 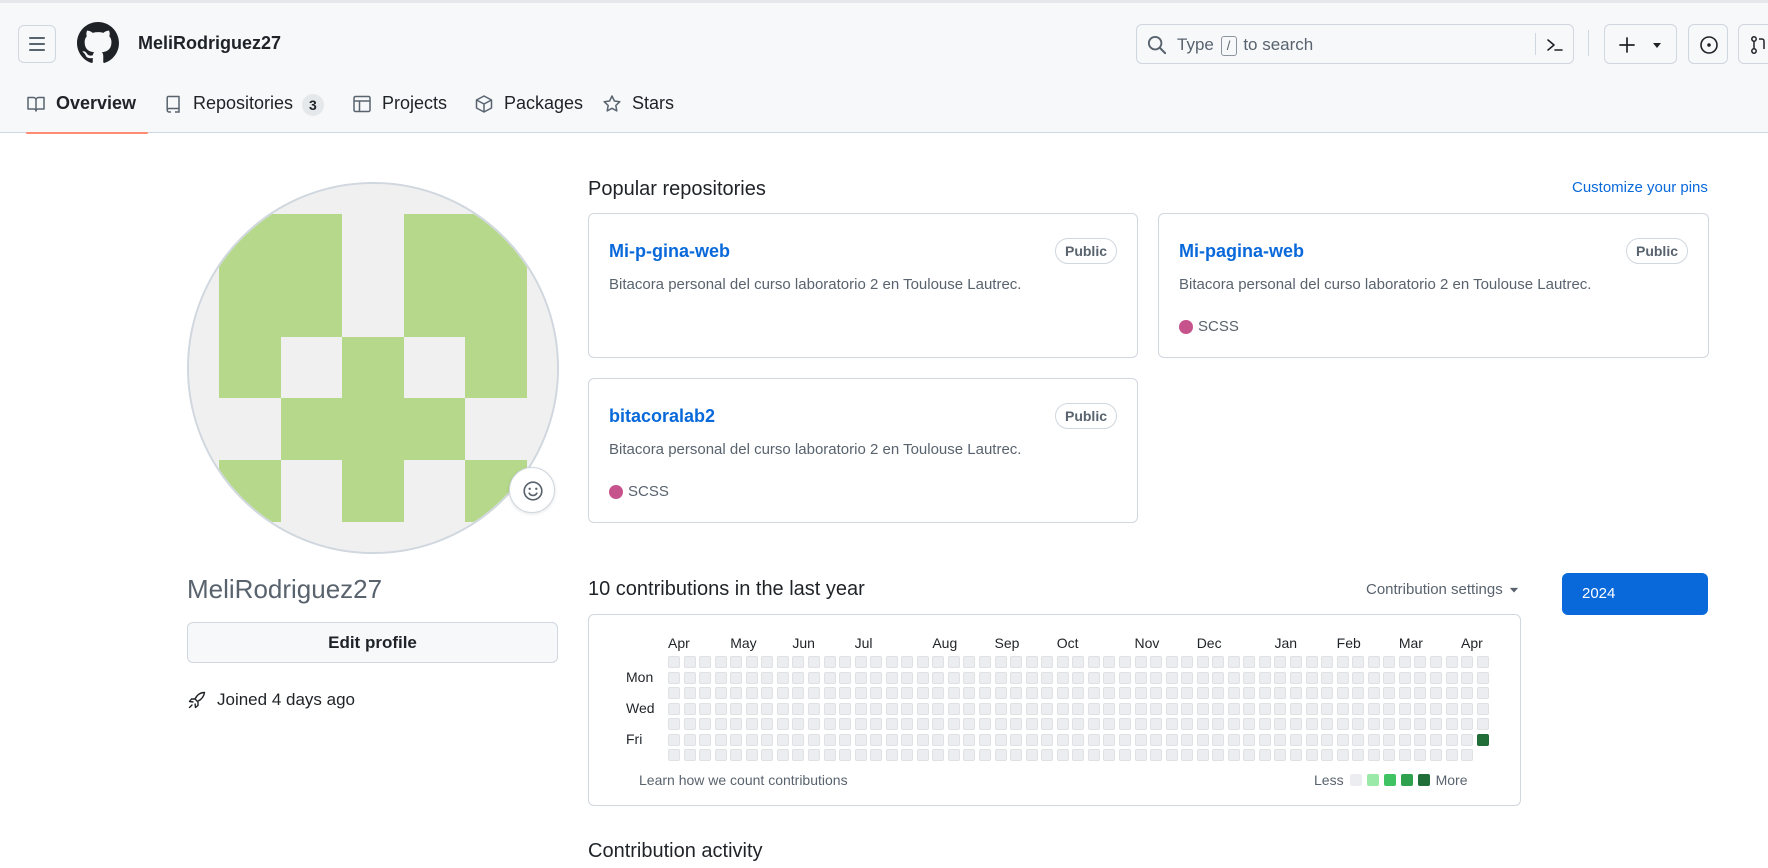 What do you see at coordinates (37, 44) in the screenshot?
I see `hamburger-menu-button` at bounding box center [37, 44].